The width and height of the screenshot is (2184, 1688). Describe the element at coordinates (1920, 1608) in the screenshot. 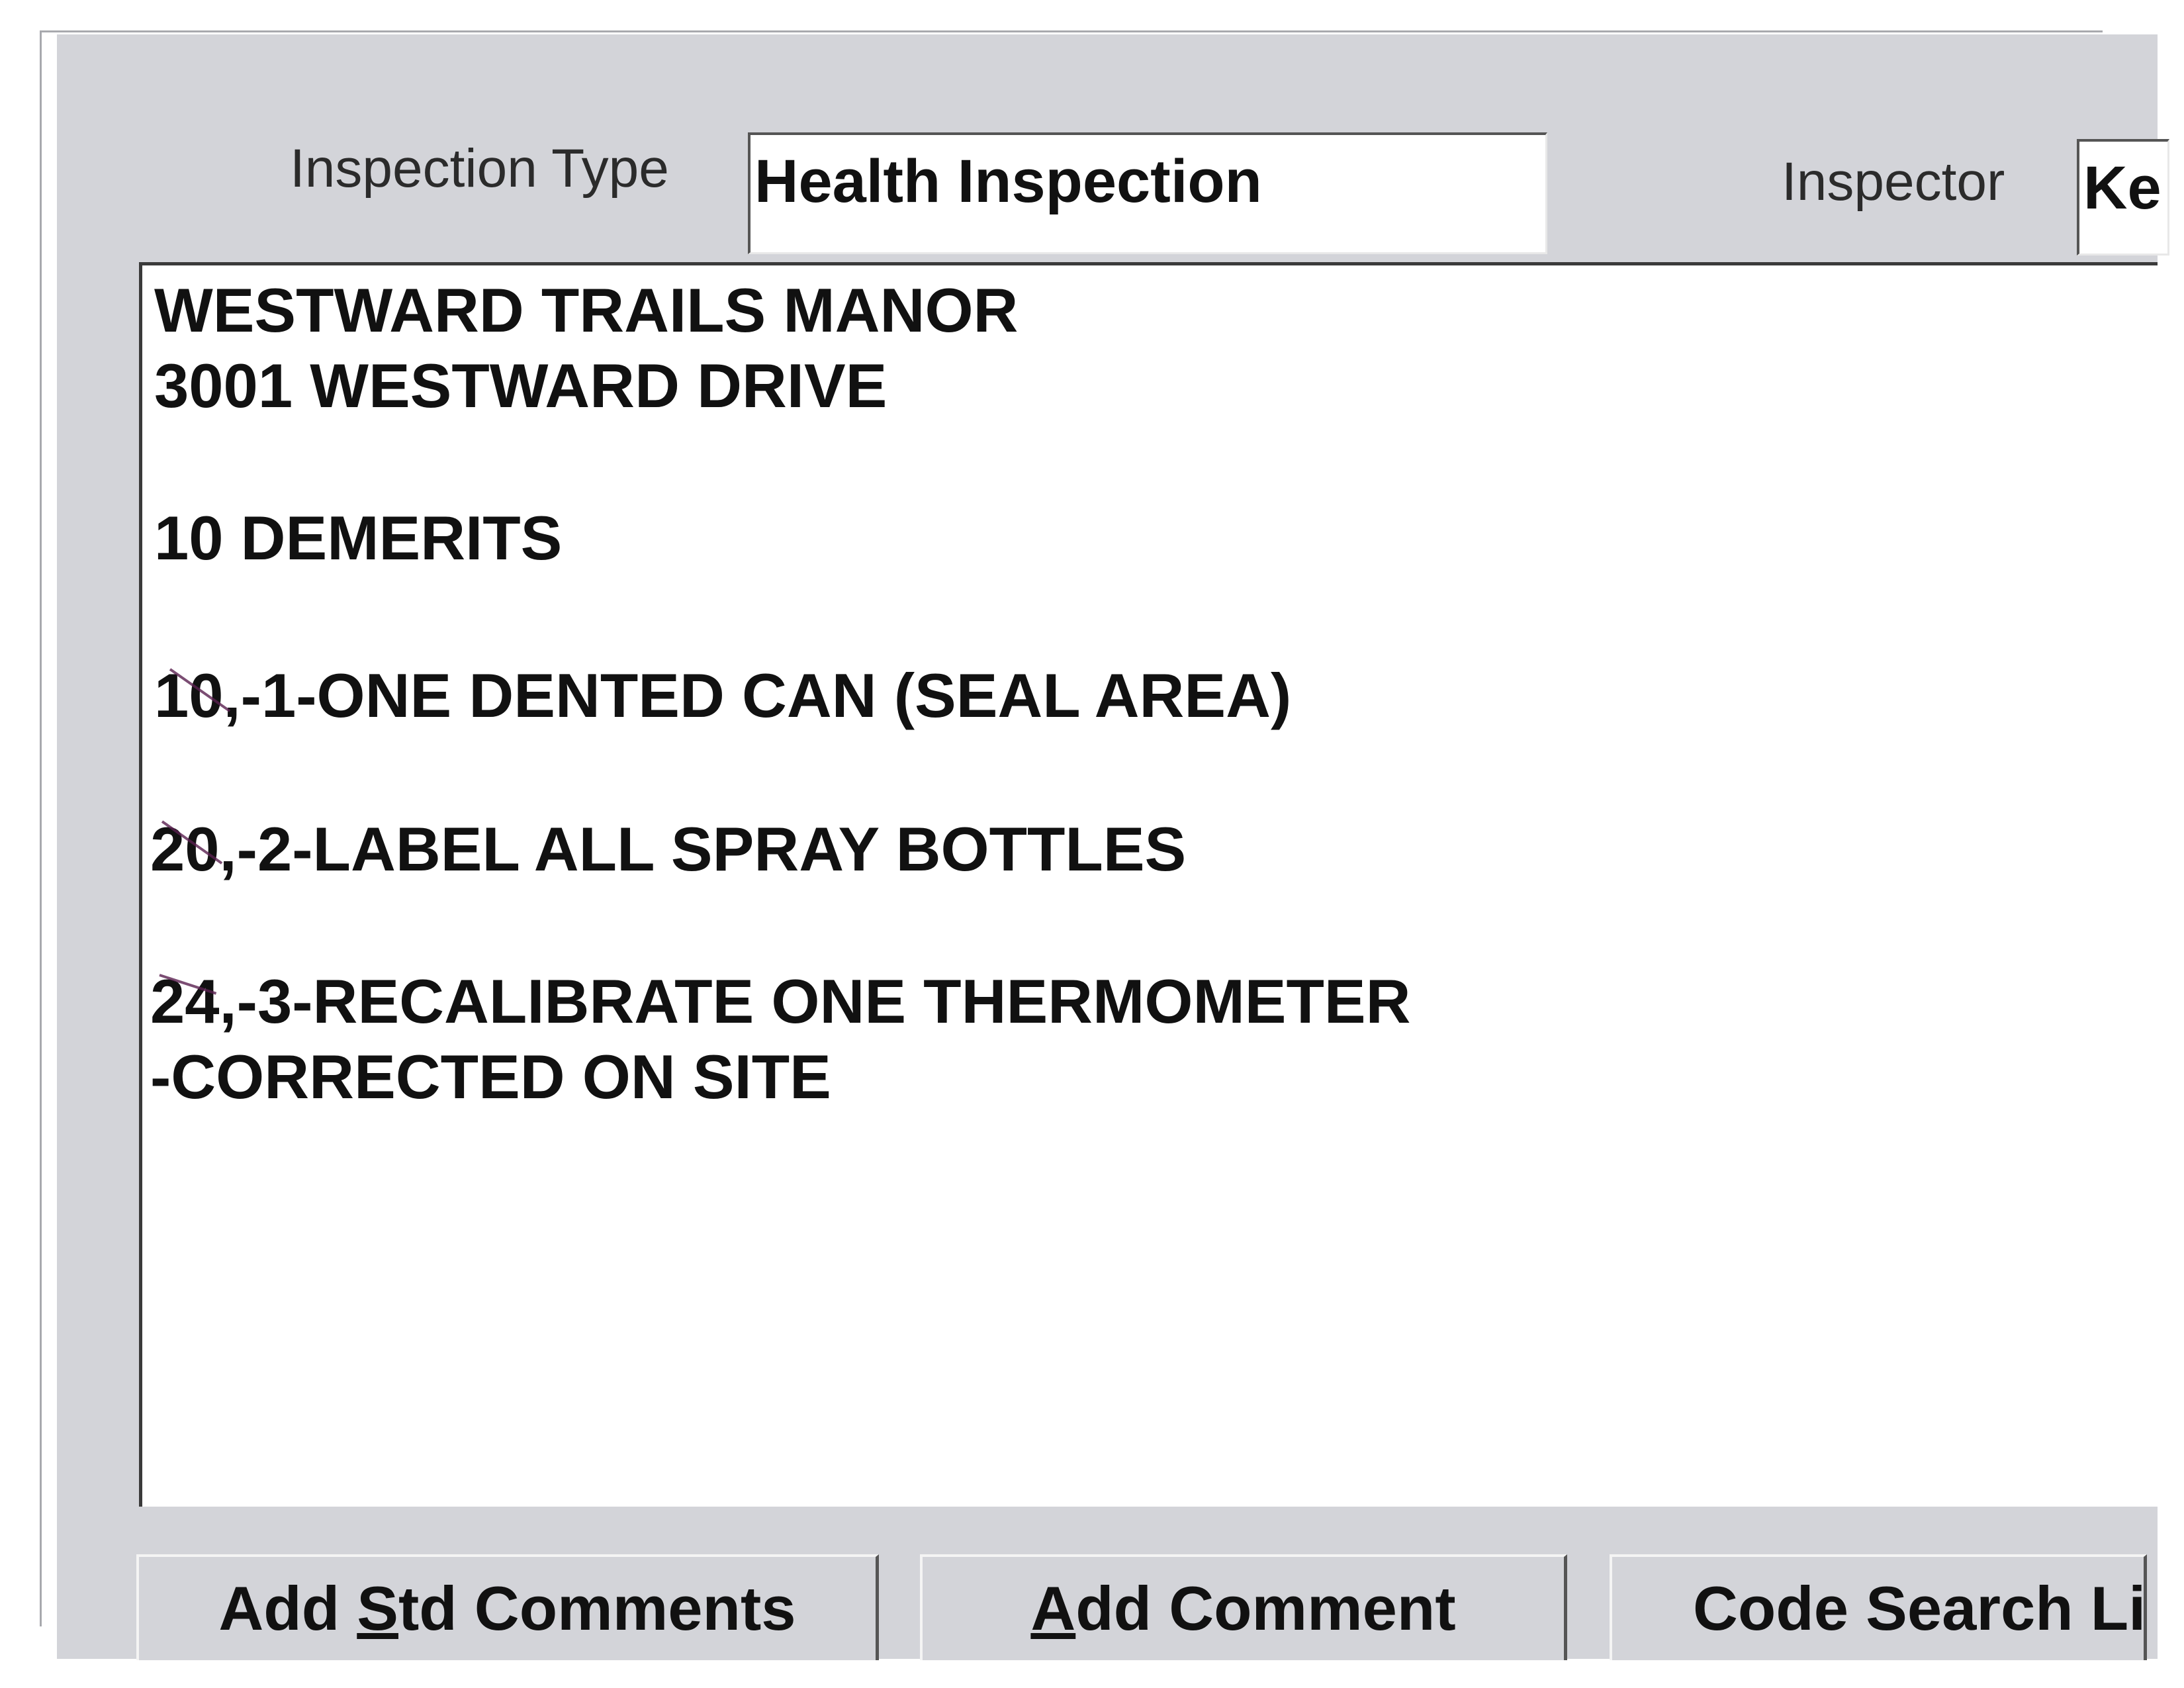

I see `code-search-label: Code Search Li` at that location.